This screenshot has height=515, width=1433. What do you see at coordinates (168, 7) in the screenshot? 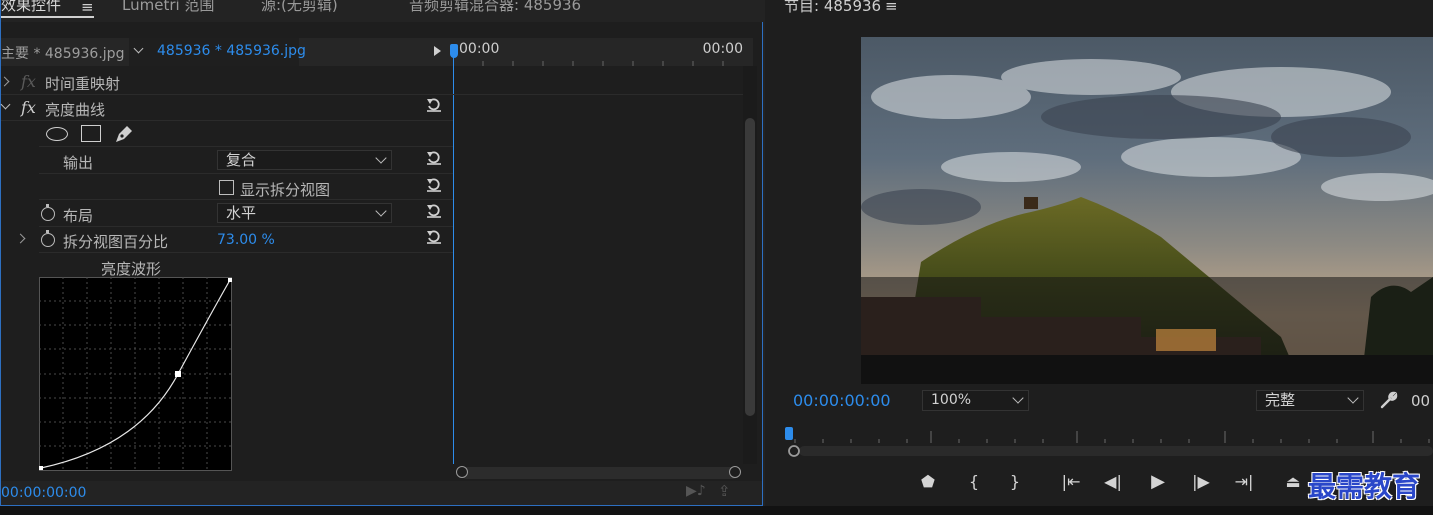
I see `tab-lumetri-scopes: Lumetri 范围` at bounding box center [168, 7].